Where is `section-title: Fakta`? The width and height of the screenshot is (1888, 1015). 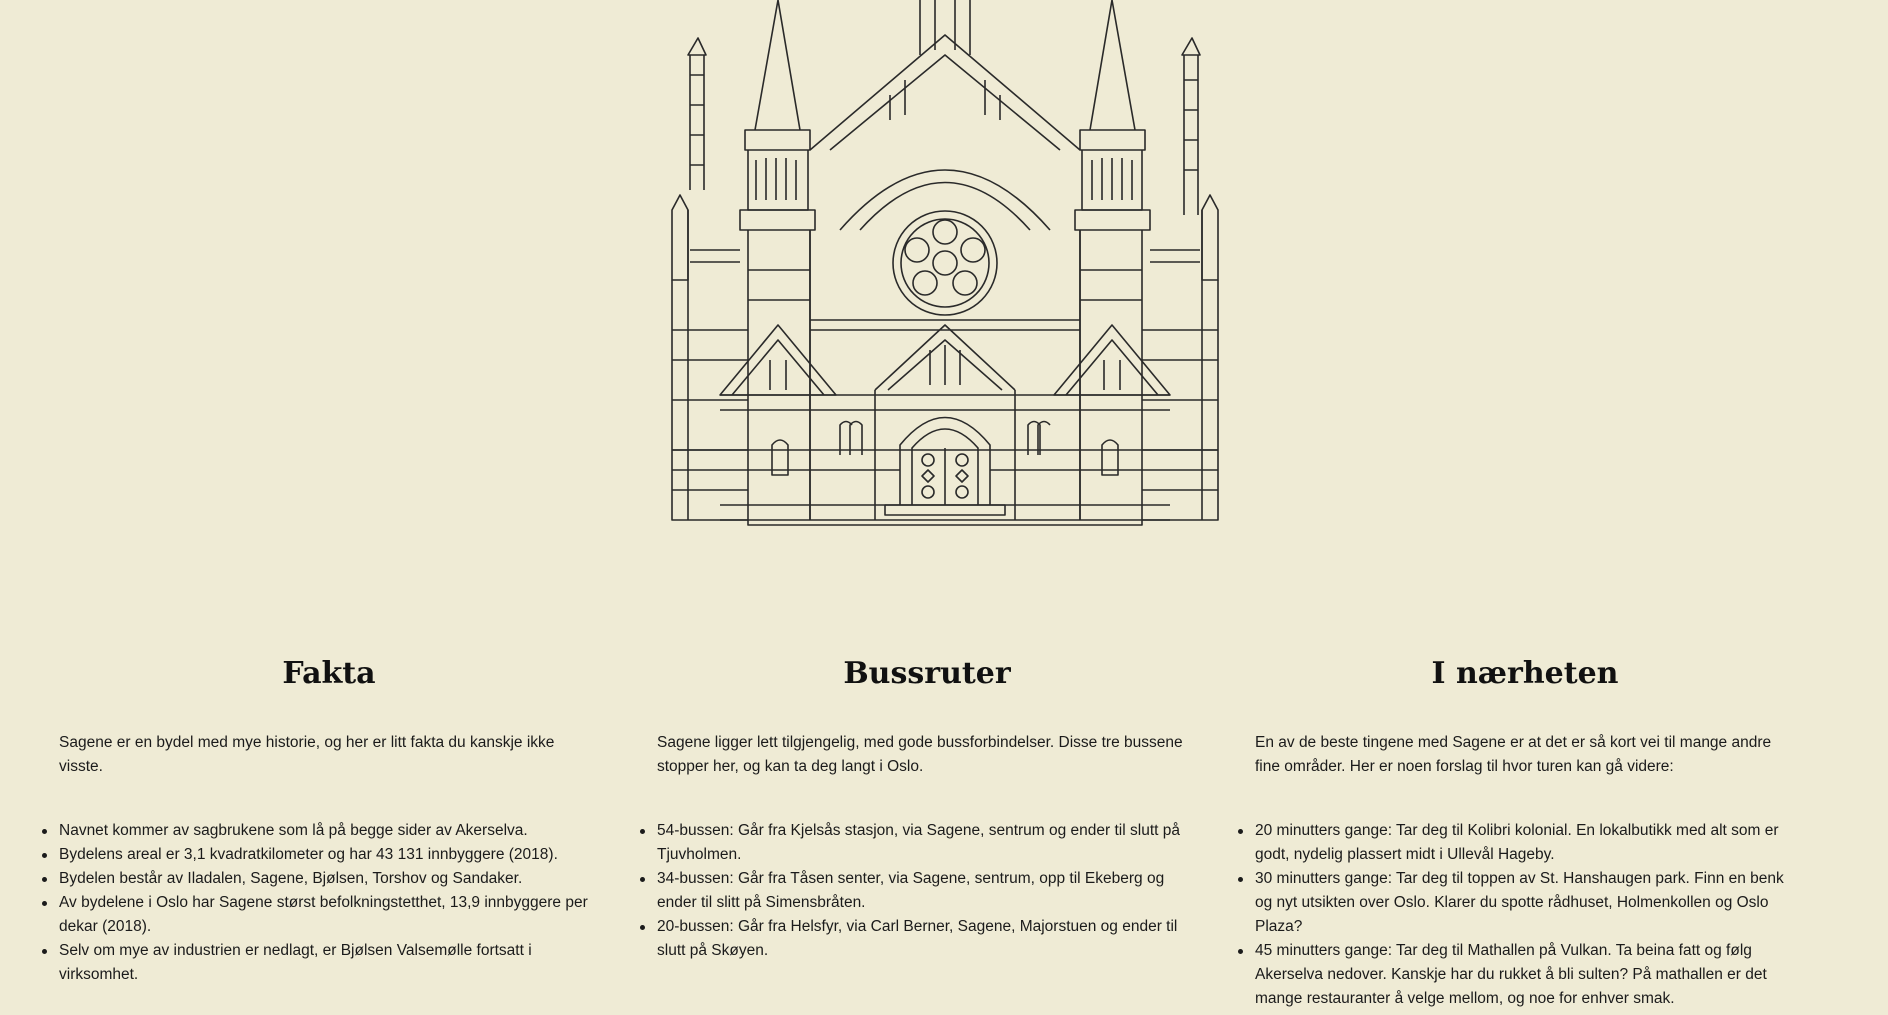
section-title: Fakta is located at coordinates (329, 673).